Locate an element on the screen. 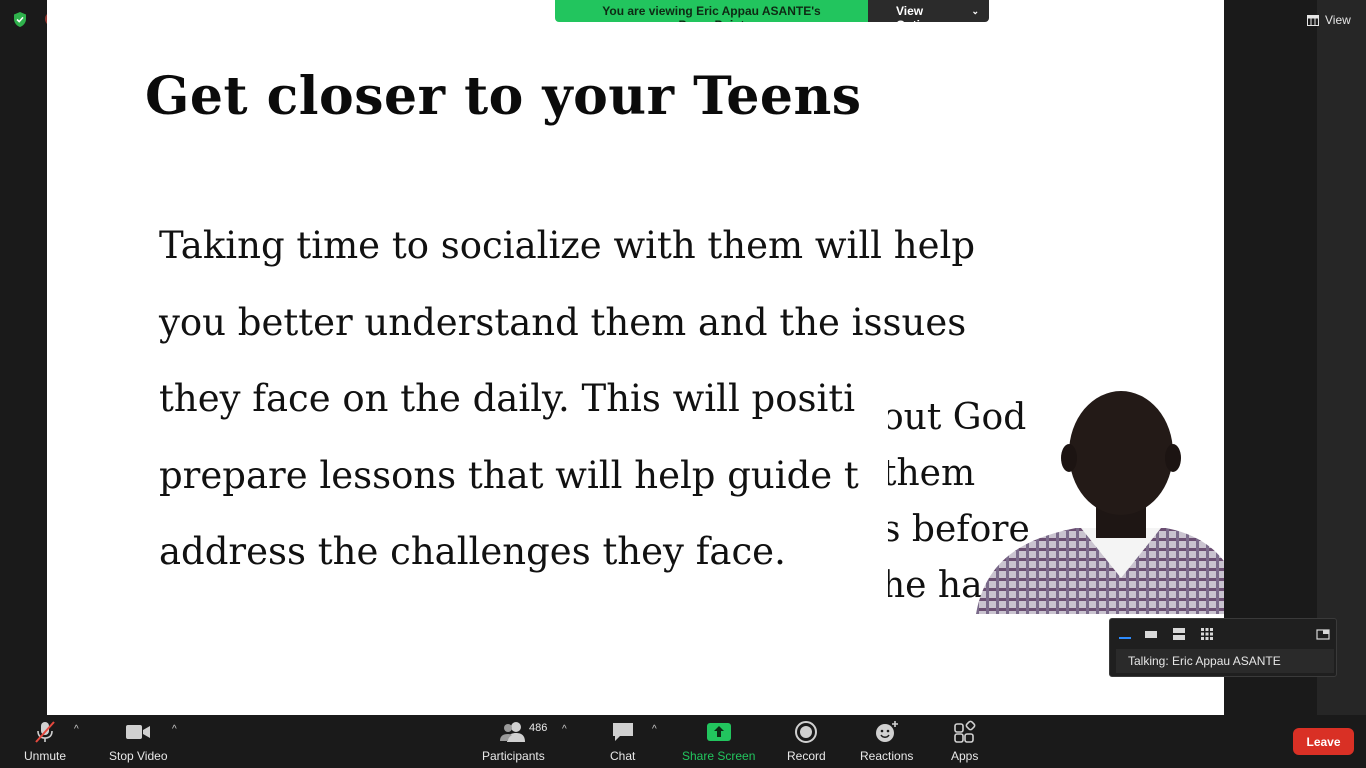 The width and height of the screenshot is (1366, 768). view-options-label: View Options is located at coordinates (918, 13).